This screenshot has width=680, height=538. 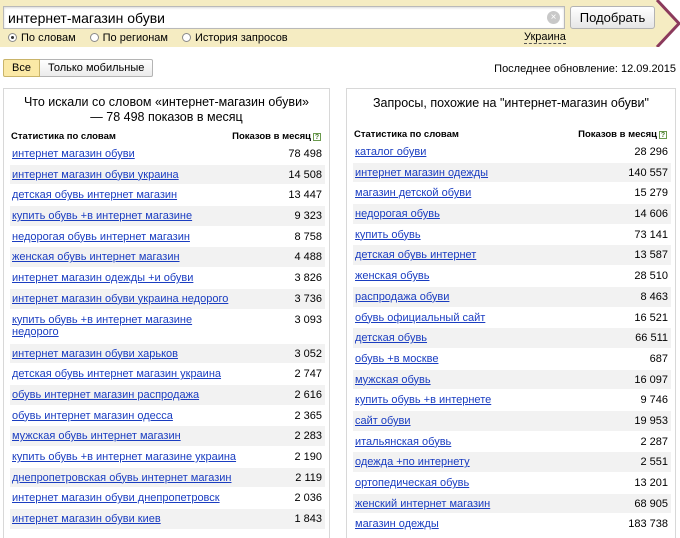 What do you see at coordinates (127, 299) in the screenshot?
I see `query-link: интернет магазин обуви украина недорого` at bounding box center [127, 299].